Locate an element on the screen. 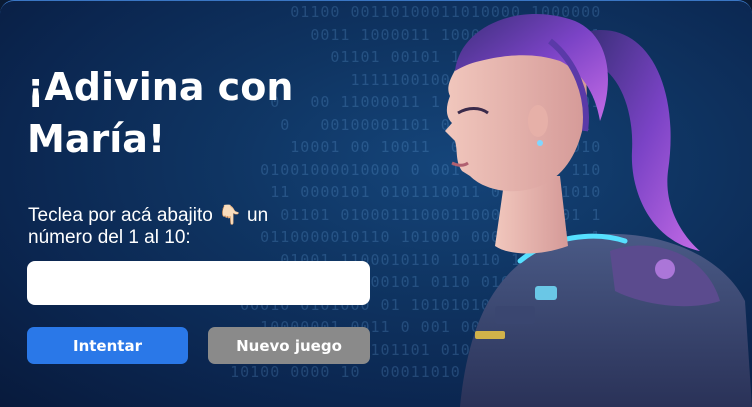 This screenshot has width=752, height=407. page-title: ¡Adivina con María! is located at coordinates (160, 113).